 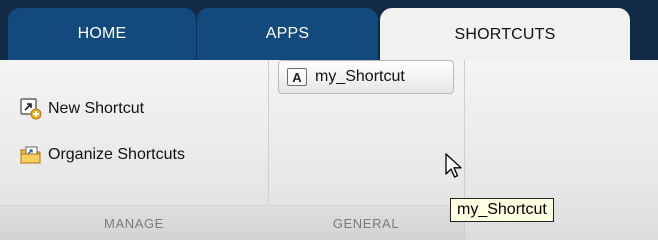 I want to click on shortcut-tooltip: my_Shortcut, so click(x=502, y=210).